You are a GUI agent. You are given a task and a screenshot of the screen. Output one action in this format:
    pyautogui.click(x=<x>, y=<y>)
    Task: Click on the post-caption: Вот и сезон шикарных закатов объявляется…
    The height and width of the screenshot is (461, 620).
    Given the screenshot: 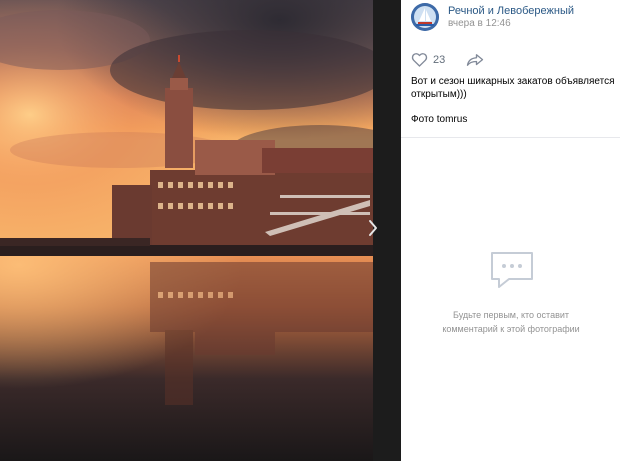 What is the action you would take?
    pyautogui.click(x=513, y=88)
    